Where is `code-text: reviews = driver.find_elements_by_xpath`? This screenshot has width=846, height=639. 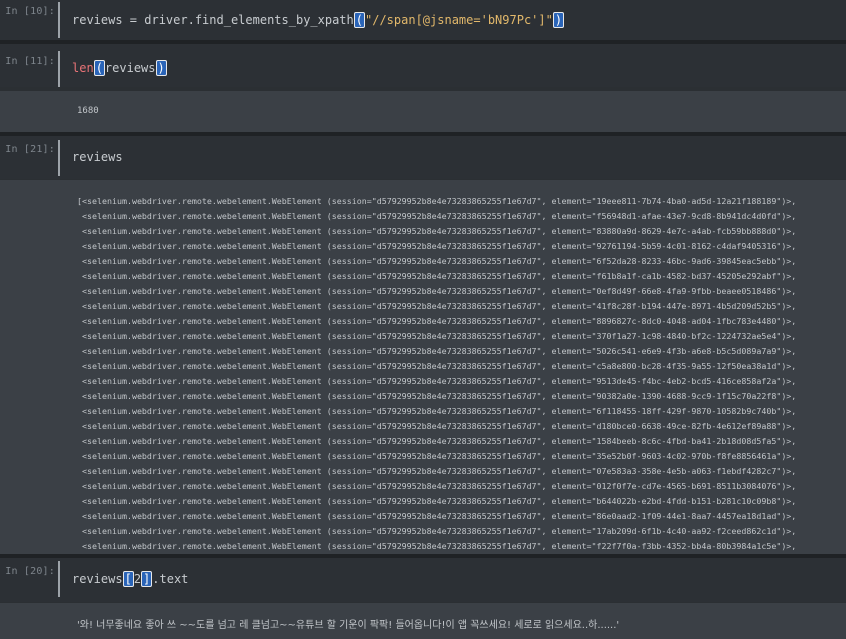
code-text: reviews = driver.find_elements_by_xpath is located at coordinates (213, 20).